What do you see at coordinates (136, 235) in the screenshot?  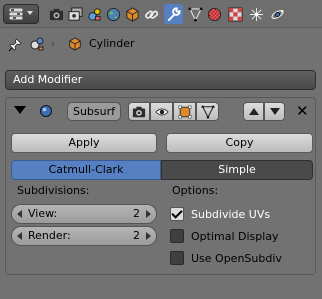 I see `render-value: 2` at bounding box center [136, 235].